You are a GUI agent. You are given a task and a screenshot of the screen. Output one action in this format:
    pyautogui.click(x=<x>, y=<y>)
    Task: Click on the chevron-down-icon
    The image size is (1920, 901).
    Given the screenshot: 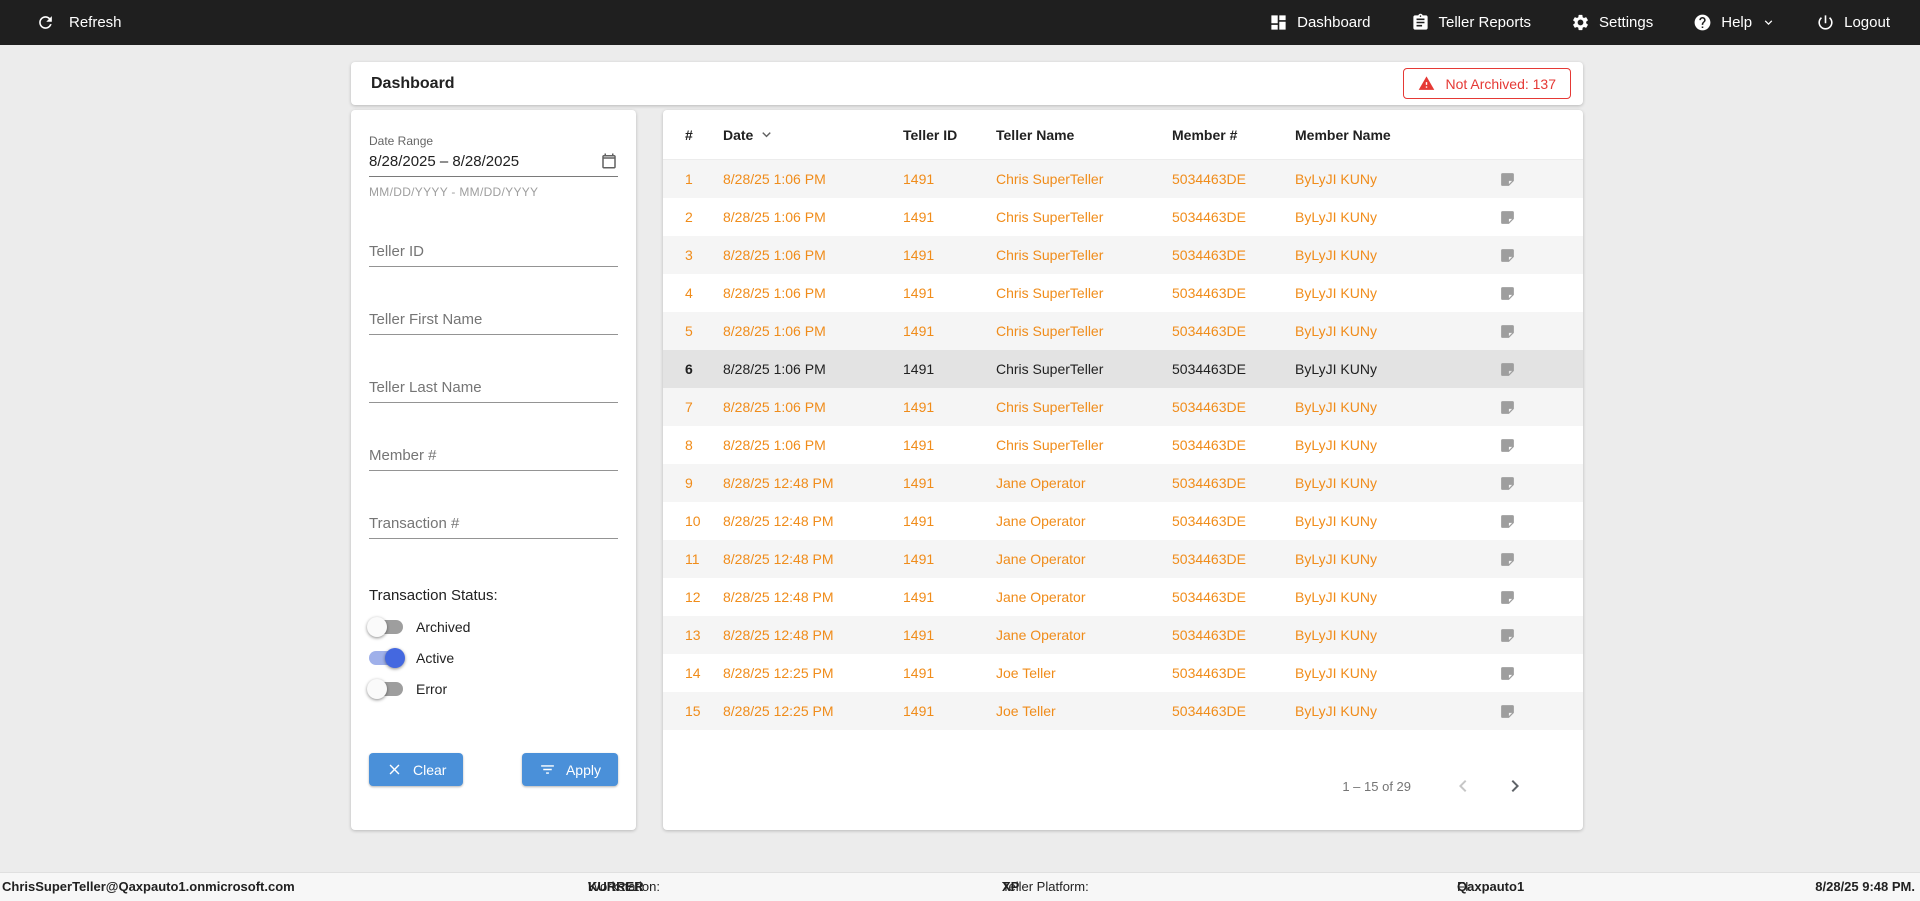 What is the action you would take?
    pyautogui.click(x=1768, y=22)
    